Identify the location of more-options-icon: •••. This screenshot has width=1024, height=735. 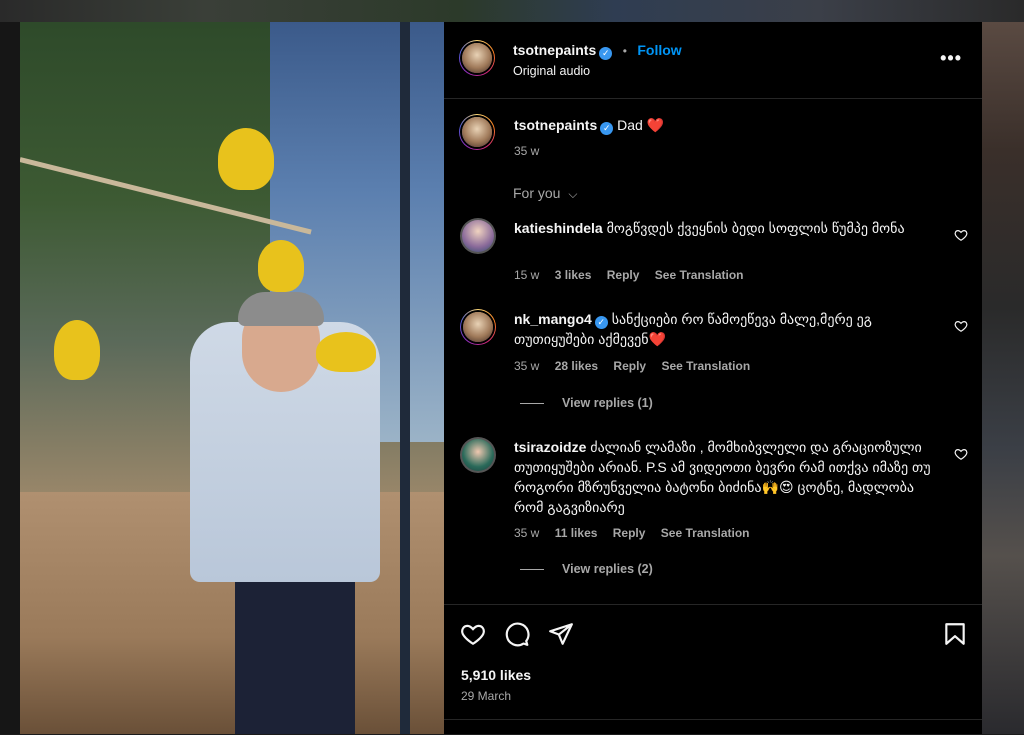
(951, 58).